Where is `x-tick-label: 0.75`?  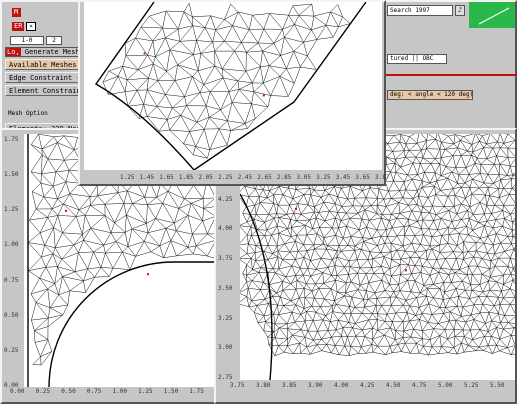
x-tick-label: 0.75 is located at coordinates (94, 391).